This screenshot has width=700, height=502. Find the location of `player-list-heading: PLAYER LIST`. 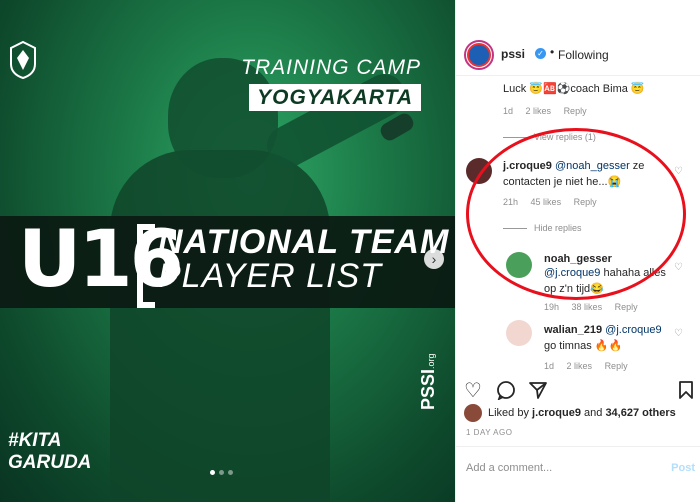

player-list-heading: PLAYER LIST is located at coordinates (270, 276).